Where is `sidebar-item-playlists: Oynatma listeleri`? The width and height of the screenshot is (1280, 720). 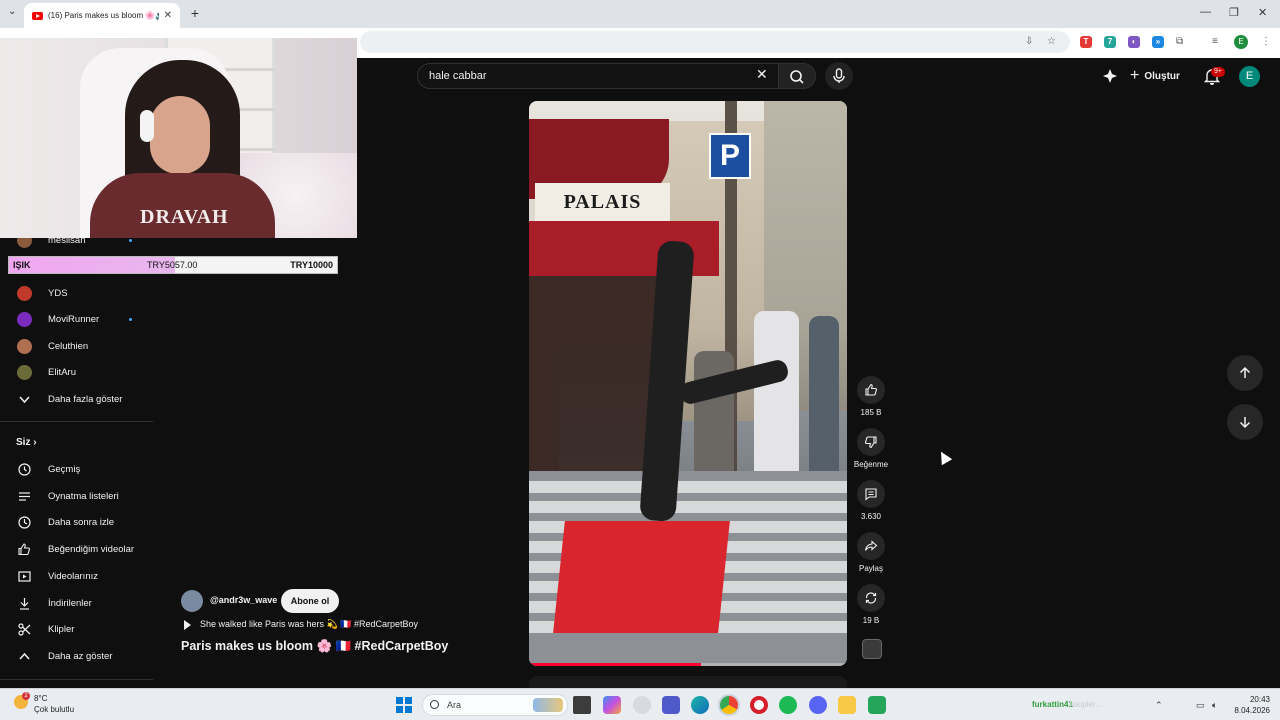
sidebar-item-playlists: Oynatma listeleri is located at coordinates (76, 496).